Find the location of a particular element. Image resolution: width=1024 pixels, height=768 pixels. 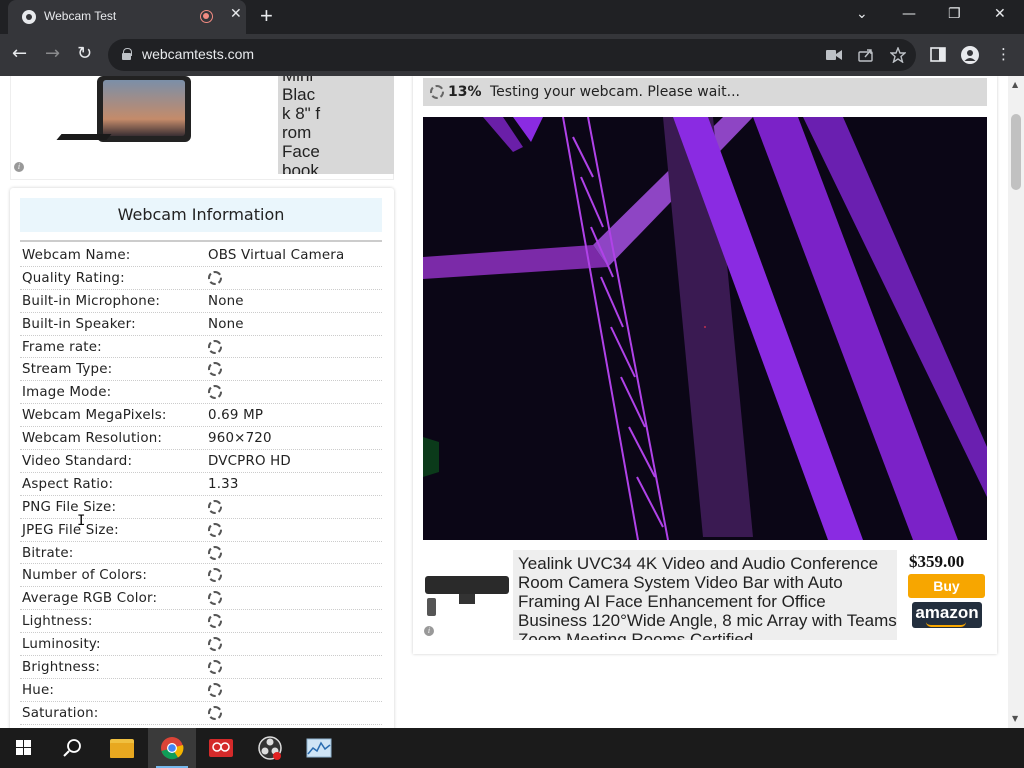

info-row: PNG File Size: is located at coordinates (201, 507).